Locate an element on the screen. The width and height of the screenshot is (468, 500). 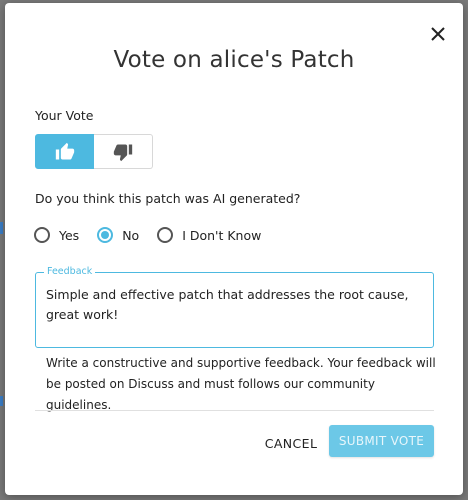
close-icon is located at coordinates (438, 34).